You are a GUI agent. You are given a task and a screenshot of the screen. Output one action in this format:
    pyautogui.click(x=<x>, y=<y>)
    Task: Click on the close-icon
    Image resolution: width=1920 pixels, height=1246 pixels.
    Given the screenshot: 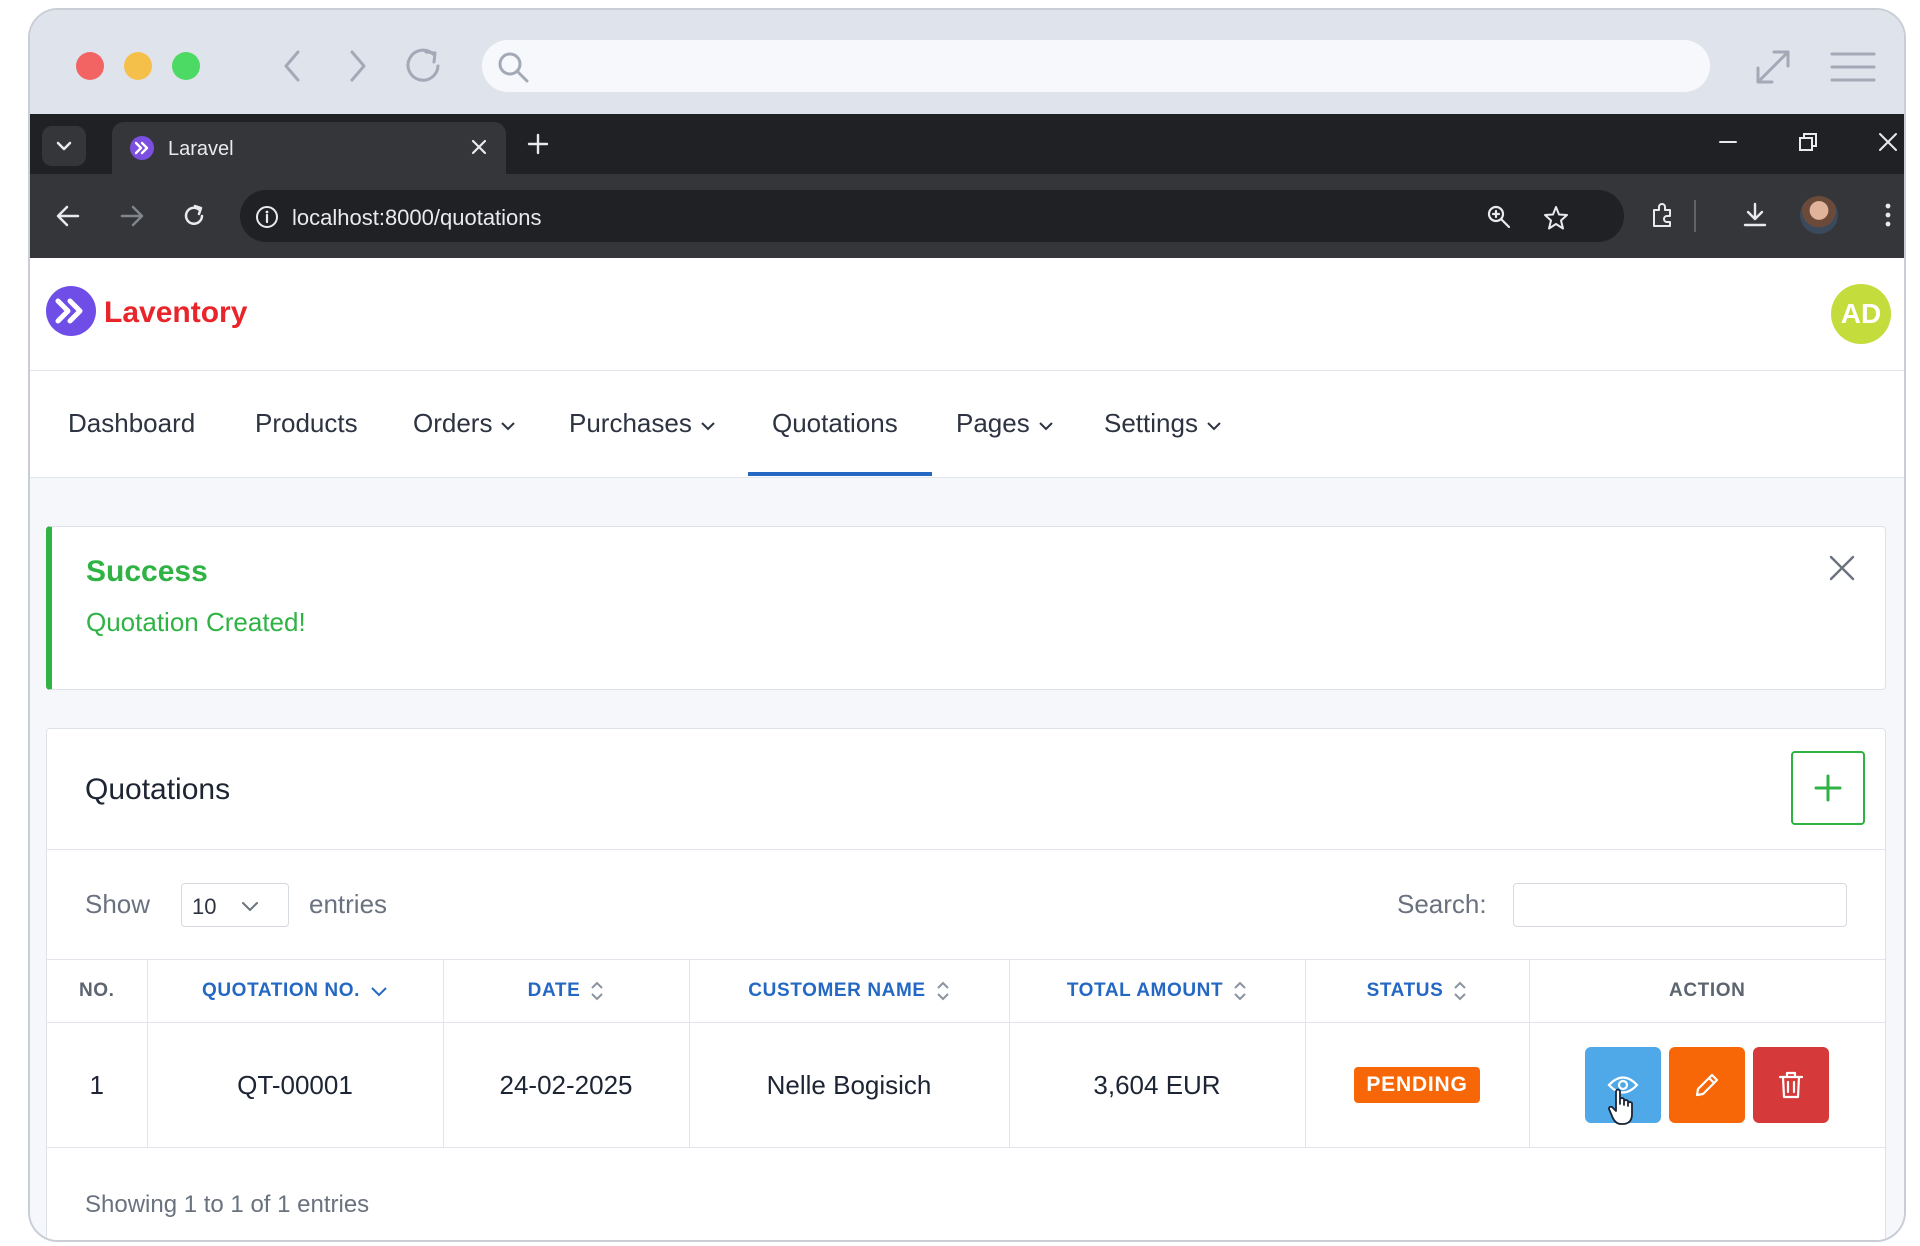 What is the action you would take?
    pyautogui.click(x=1842, y=568)
    